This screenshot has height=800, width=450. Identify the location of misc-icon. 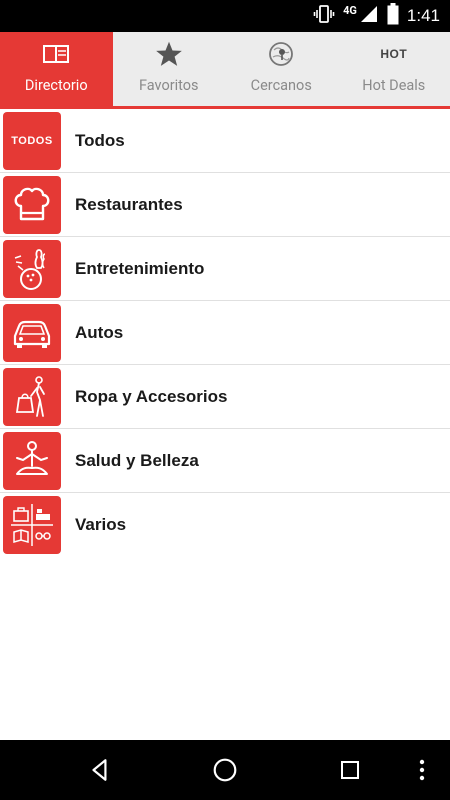
(32, 525).